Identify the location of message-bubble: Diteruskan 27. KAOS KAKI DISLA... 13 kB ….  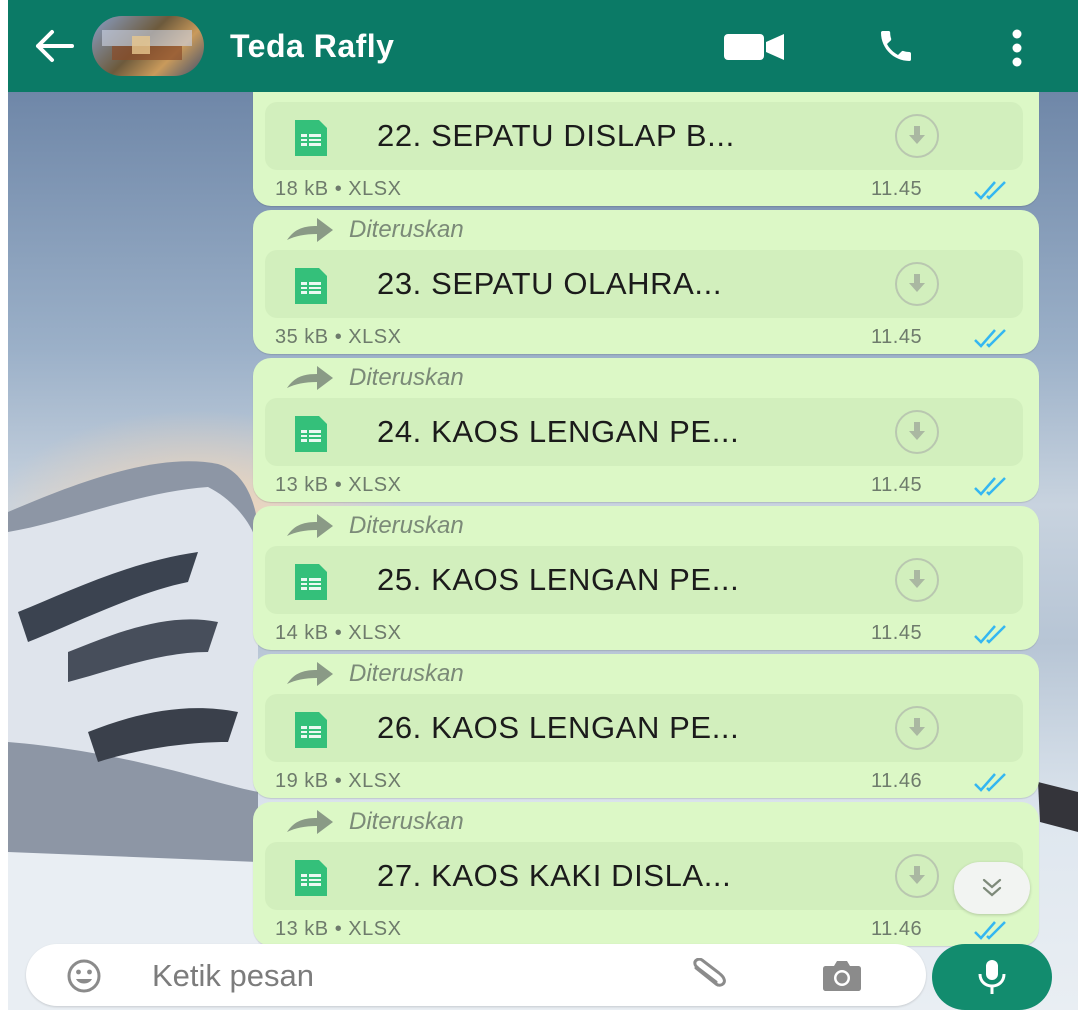
(646, 874).